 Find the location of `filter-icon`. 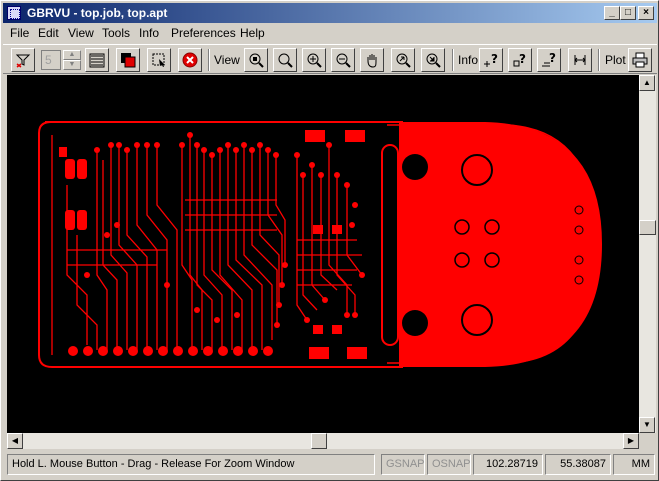

filter-icon is located at coordinates (23, 60).